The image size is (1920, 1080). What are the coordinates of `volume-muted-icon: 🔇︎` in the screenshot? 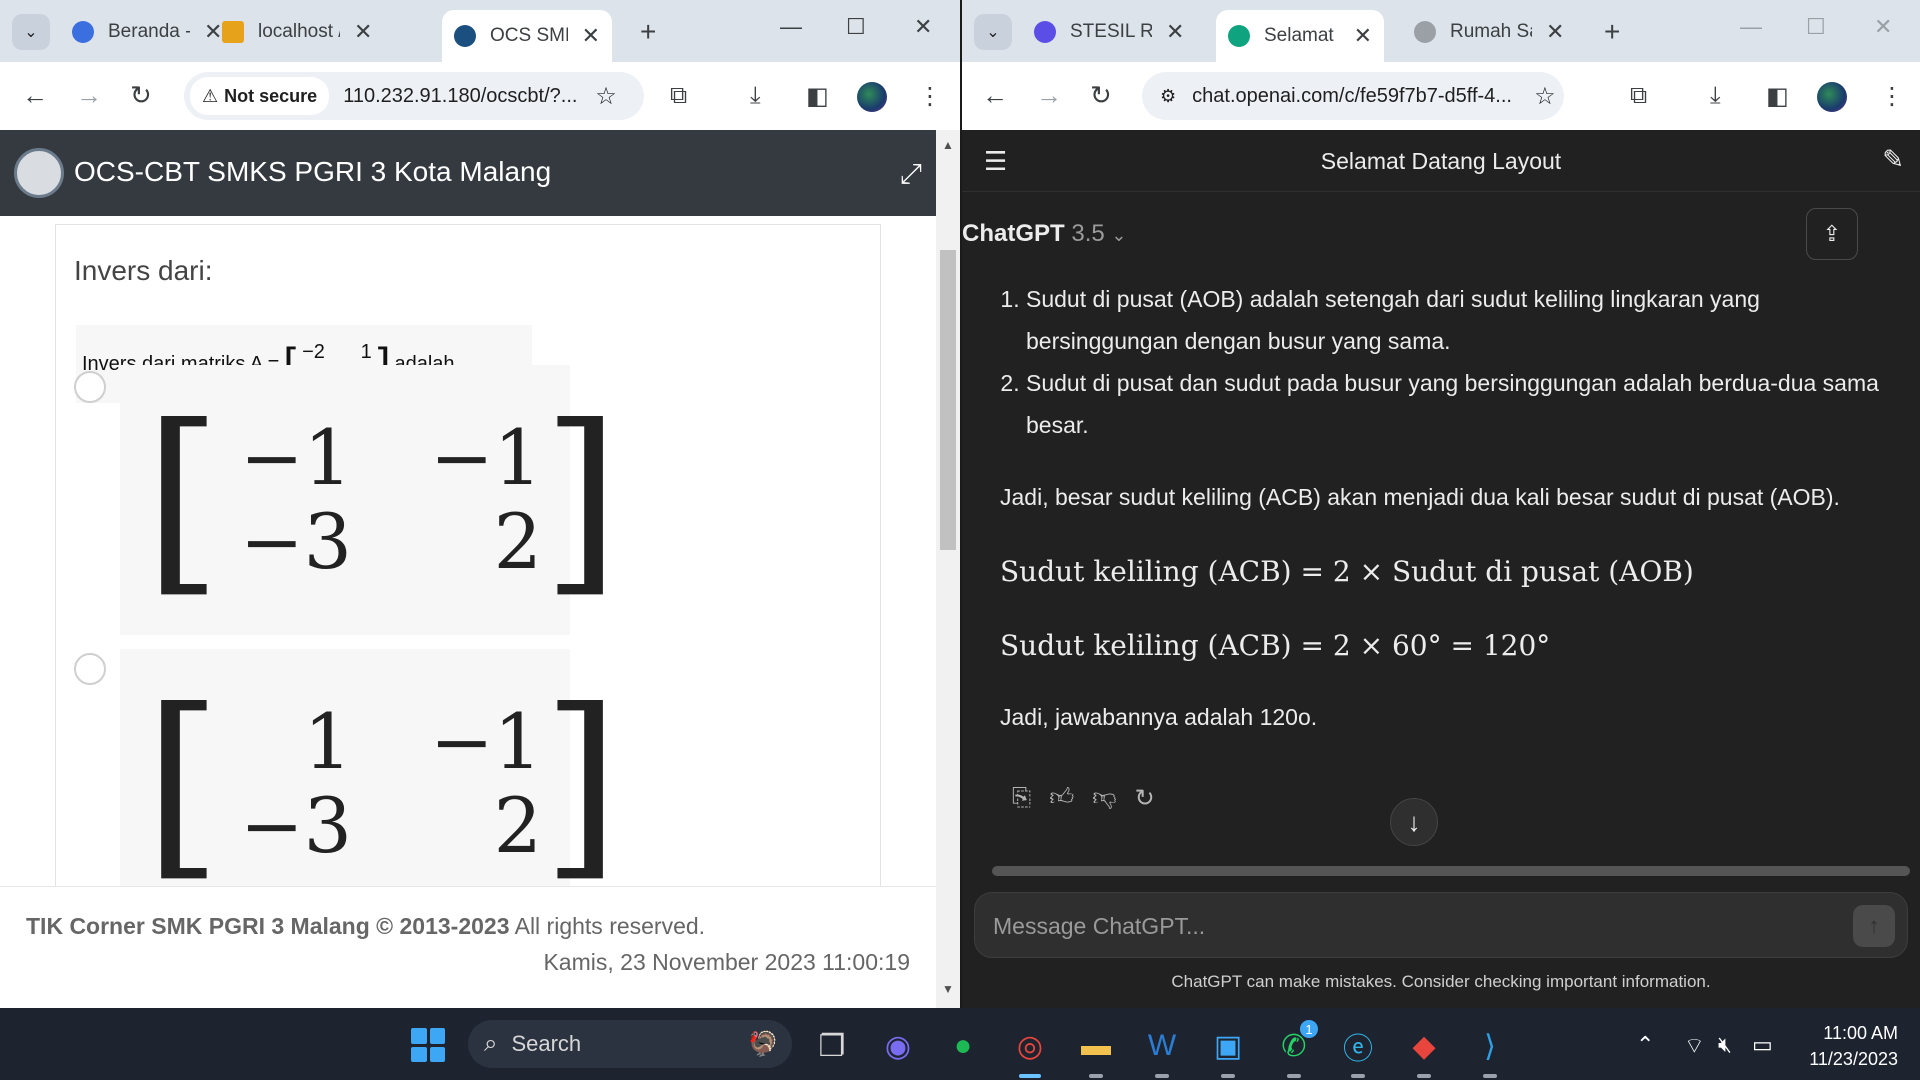 It's located at (1725, 1045).